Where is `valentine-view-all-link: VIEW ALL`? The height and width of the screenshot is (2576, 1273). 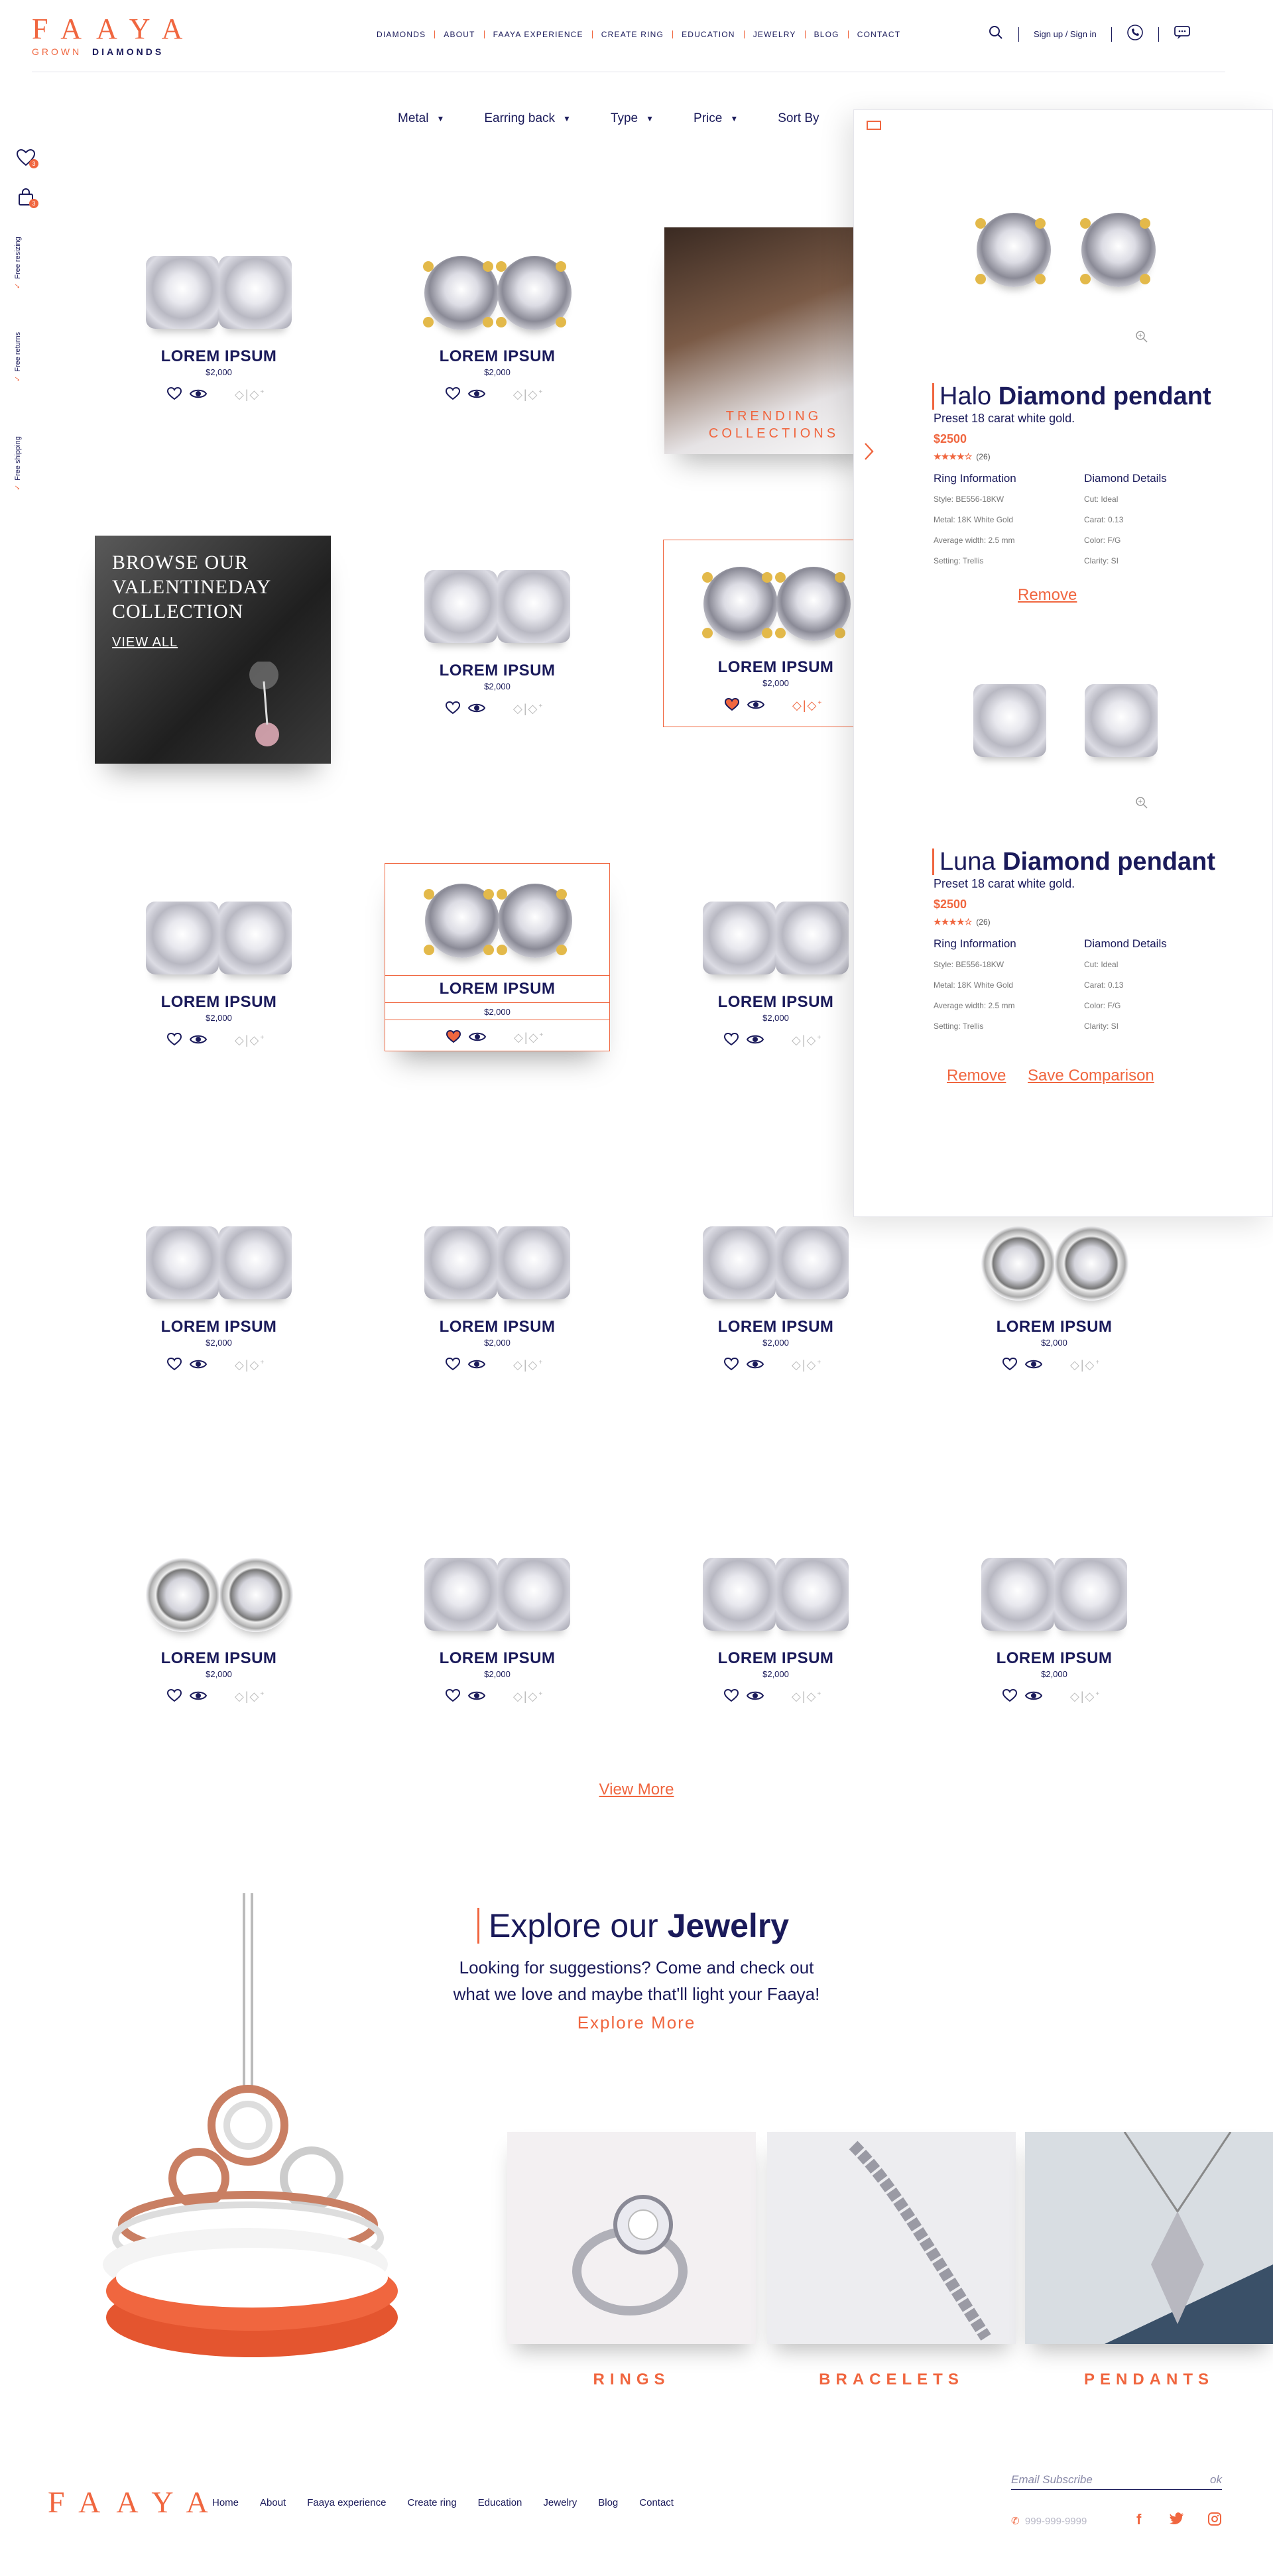 valentine-view-all-link: VIEW ALL is located at coordinates (145, 642).